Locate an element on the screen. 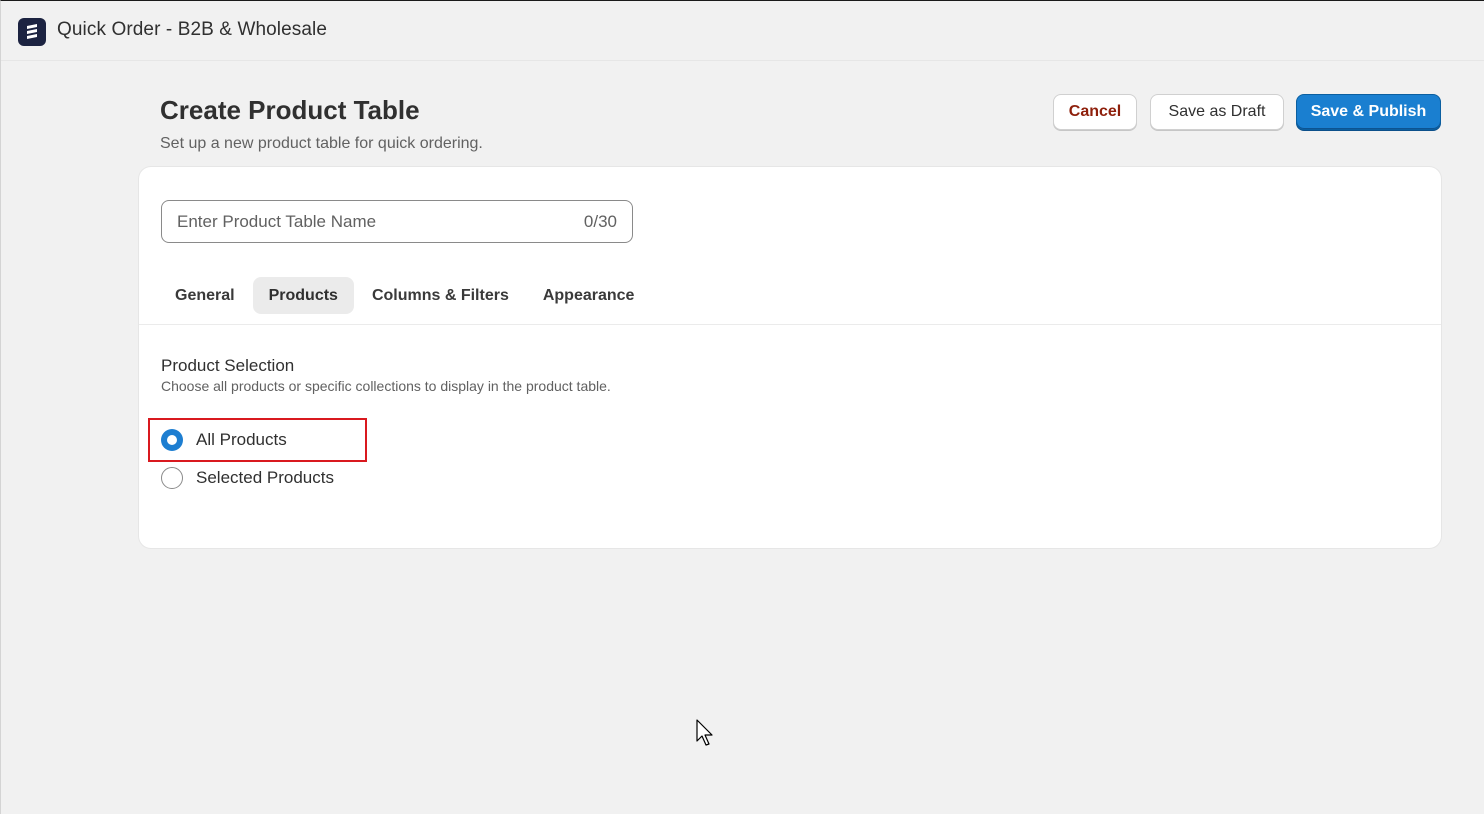 This screenshot has height=814, width=1484. save-publish-button: Save & Publish is located at coordinates (1368, 112).